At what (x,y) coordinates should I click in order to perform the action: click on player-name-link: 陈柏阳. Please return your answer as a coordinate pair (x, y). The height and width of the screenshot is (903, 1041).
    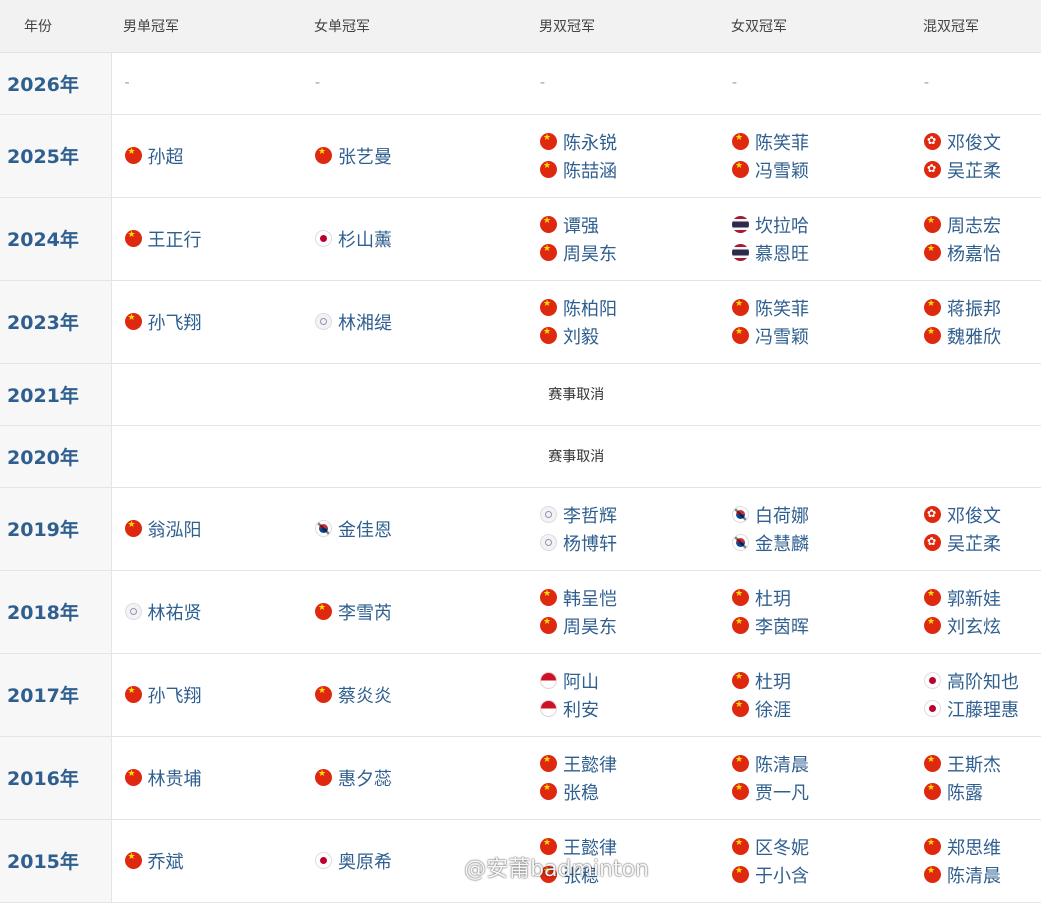
    Looking at the image, I should click on (590, 308).